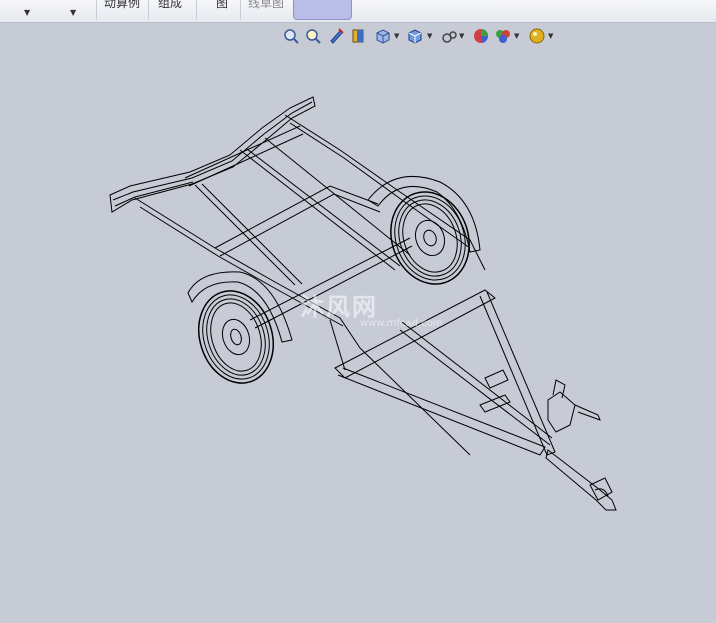 This screenshot has height=623, width=716. I want to click on tab-motion-study: 动算例, so click(122, 10).